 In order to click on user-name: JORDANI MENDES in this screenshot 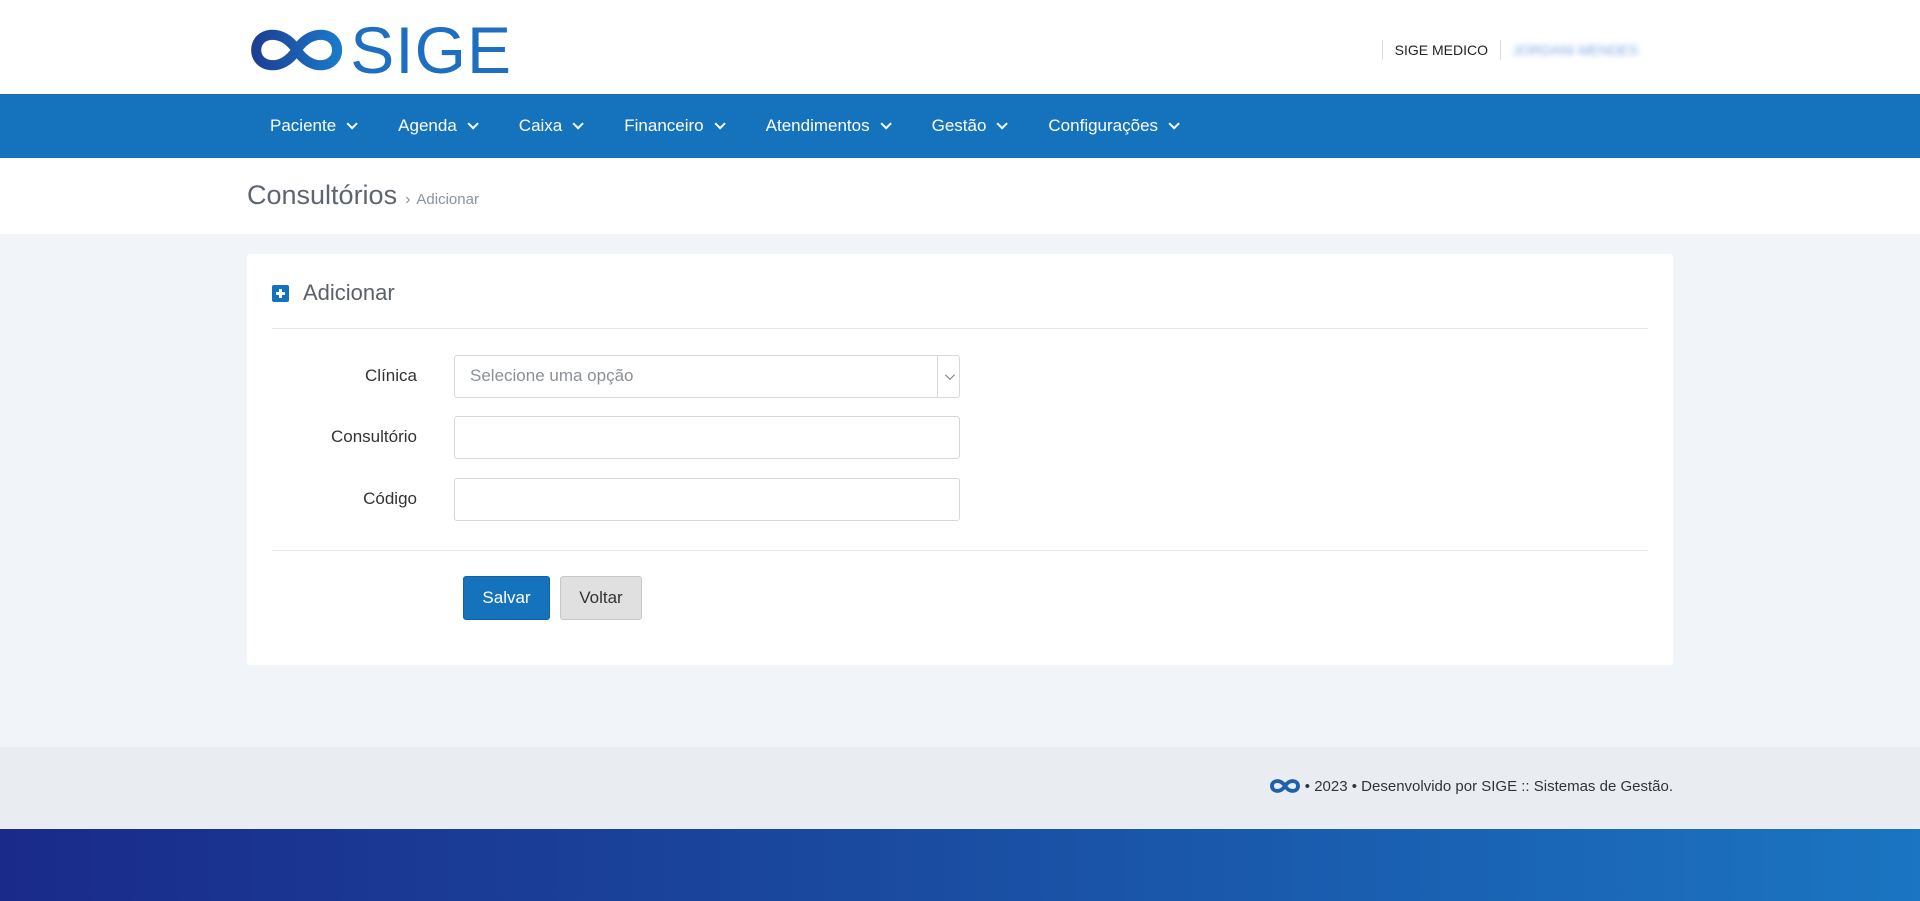, I will do `click(1593, 50)`.